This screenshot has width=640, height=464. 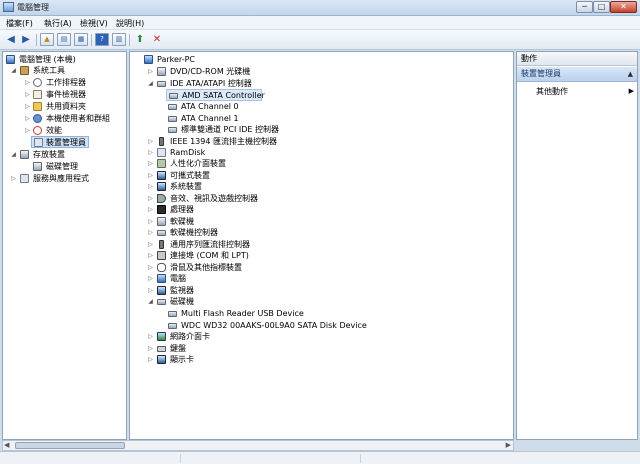 I want to click on tree-item-device-manager: 裝置管理員, so click(x=60, y=142).